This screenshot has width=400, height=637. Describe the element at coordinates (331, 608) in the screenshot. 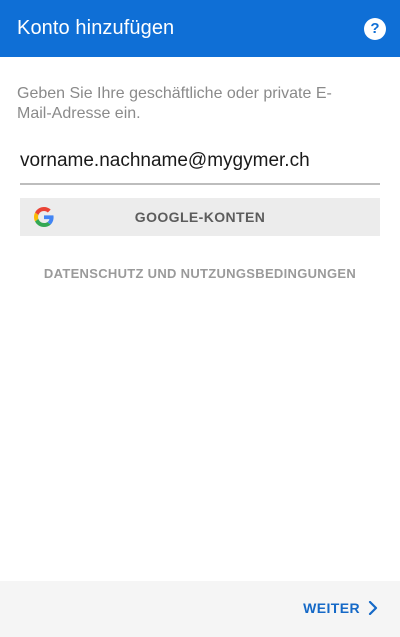

I see `next-button-label: WEITER` at that location.